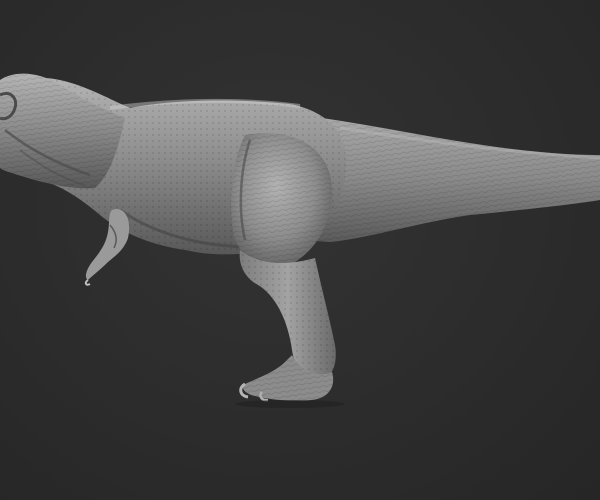  What do you see at coordinates (62, 131) in the screenshot?
I see `head` at bounding box center [62, 131].